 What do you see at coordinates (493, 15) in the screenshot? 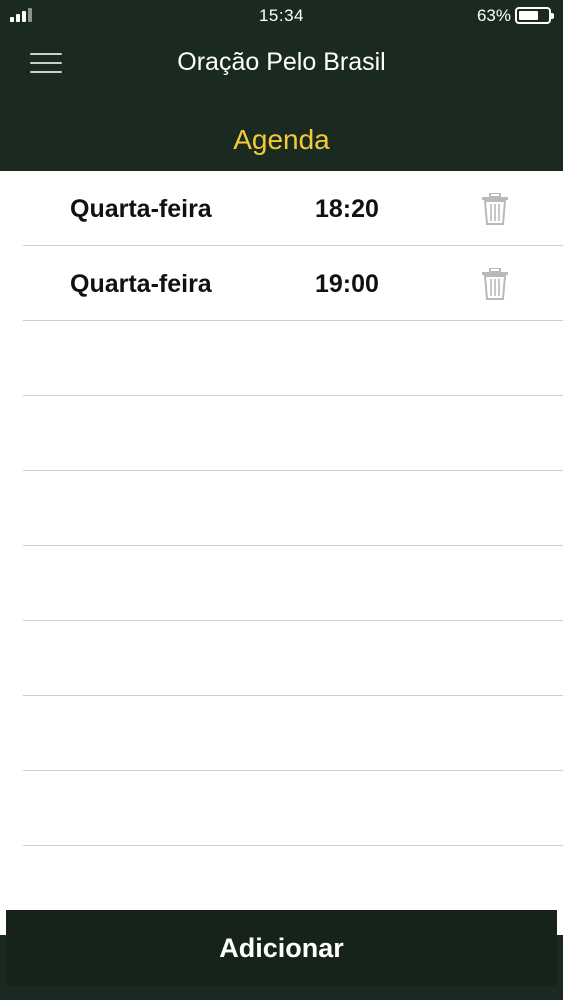
I see `battery-percent: 63%` at bounding box center [493, 15].